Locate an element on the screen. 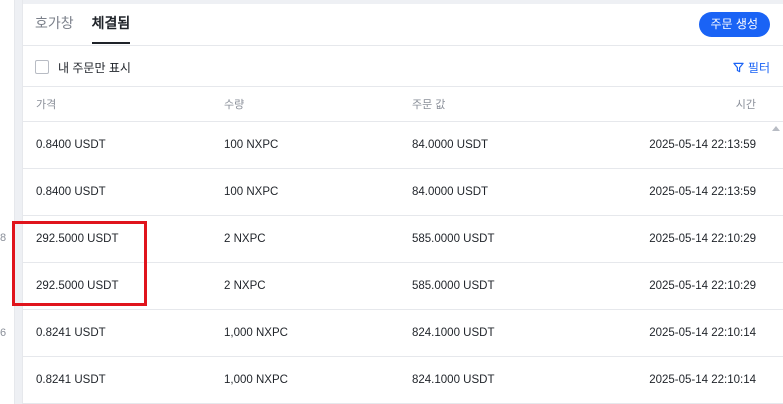  filter-label: 필터 is located at coordinates (758, 67).